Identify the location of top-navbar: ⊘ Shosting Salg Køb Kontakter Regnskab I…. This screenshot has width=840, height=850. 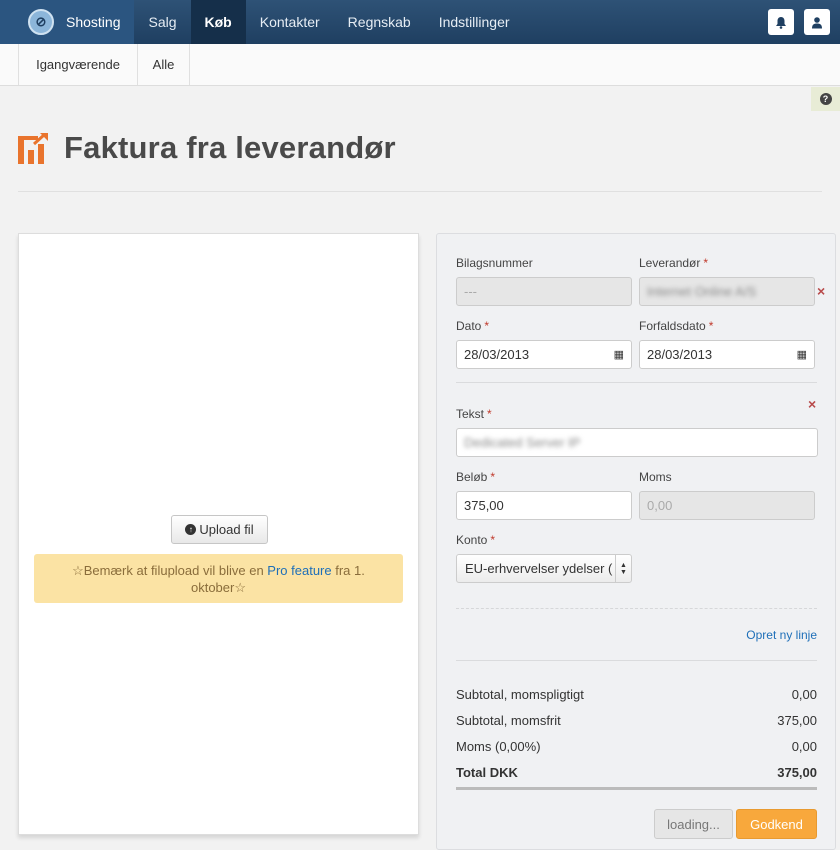
(420, 22).